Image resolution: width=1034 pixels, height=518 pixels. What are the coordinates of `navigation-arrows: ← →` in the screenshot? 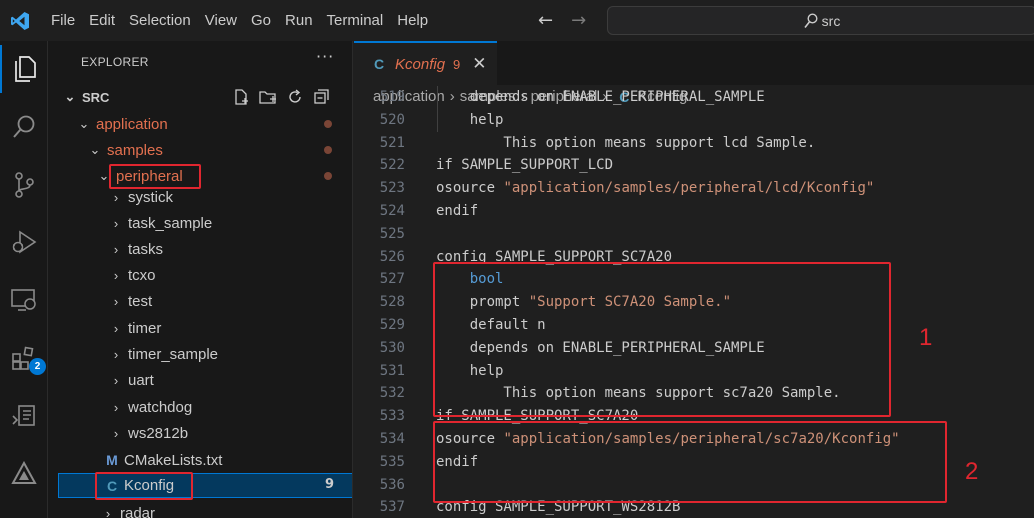 It's located at (562, 20).